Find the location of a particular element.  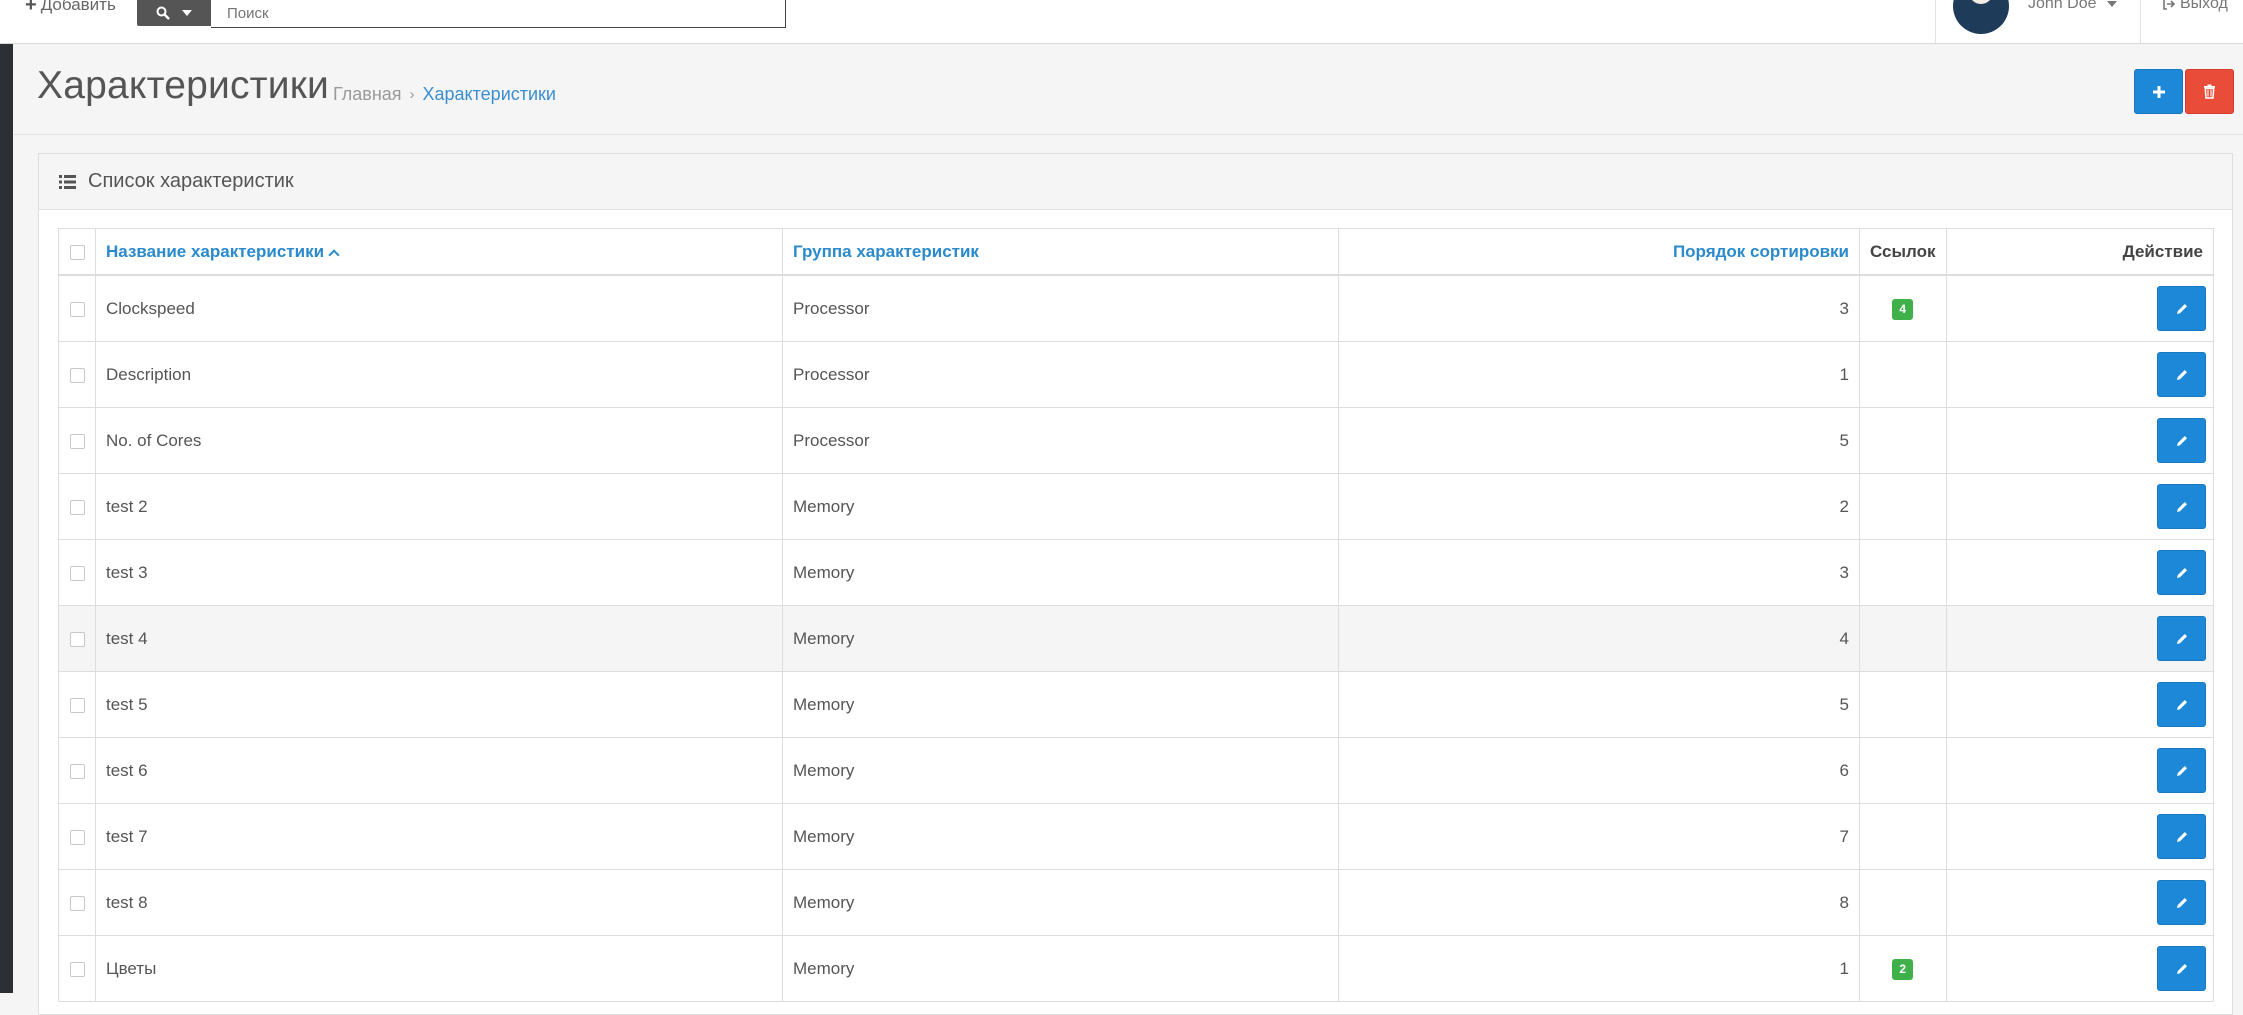

column-header-group: Группа характеристик is located at coordinates (1060, 252).